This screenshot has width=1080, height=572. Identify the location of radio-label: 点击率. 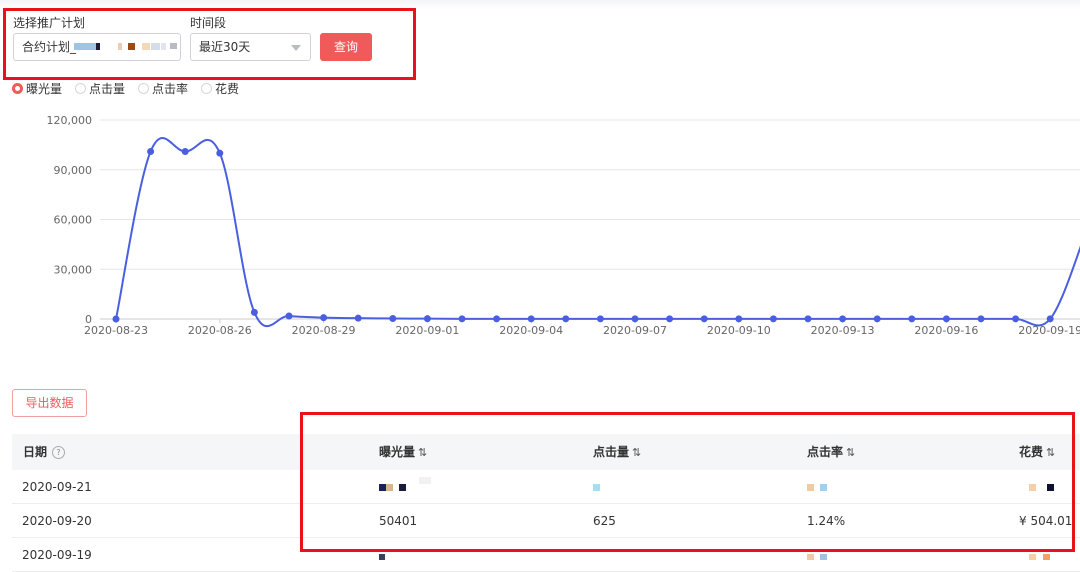
(170, 88).